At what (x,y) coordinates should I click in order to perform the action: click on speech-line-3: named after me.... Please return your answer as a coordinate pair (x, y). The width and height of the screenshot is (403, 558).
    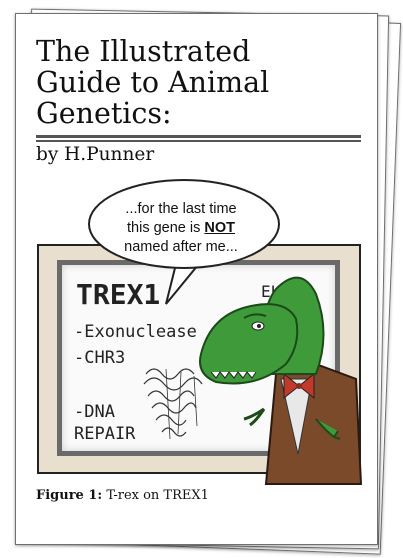
    Looking at the image, I should click on (181, 247).